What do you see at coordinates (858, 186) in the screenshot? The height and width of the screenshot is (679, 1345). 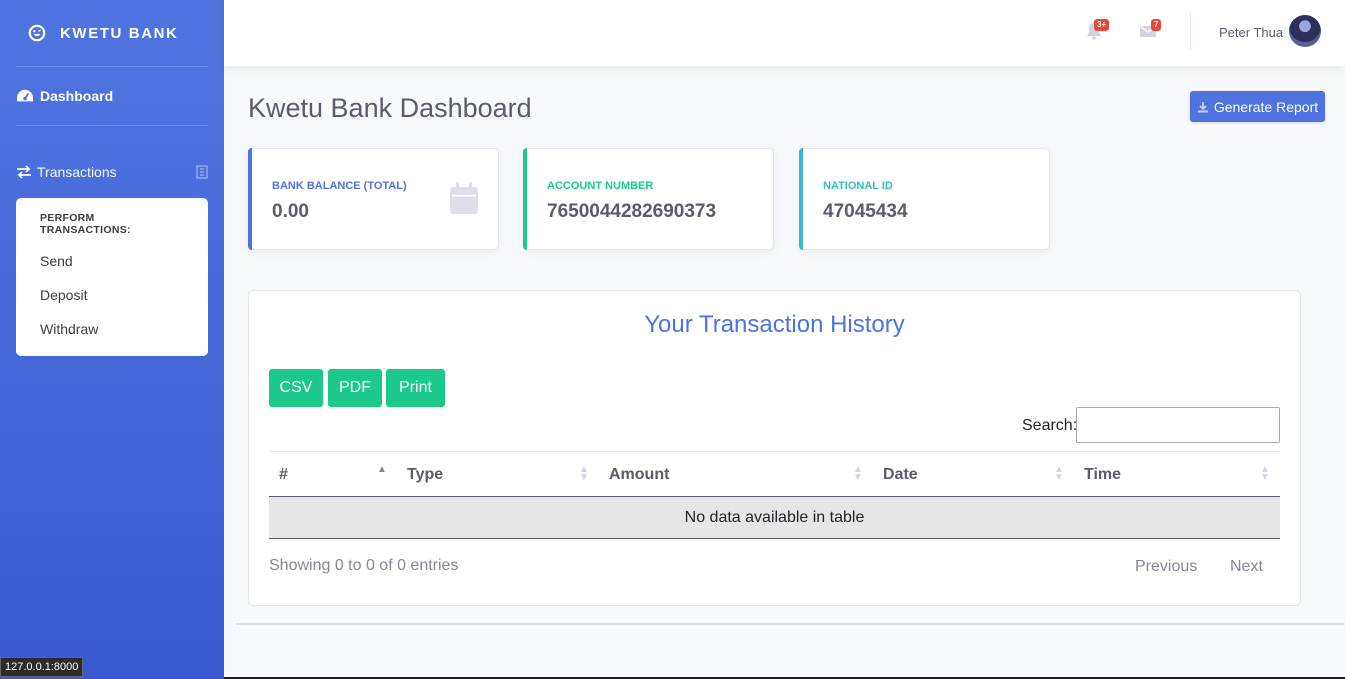 I see `card-label: NATIONAL ID` at bounding box center [858, 186].